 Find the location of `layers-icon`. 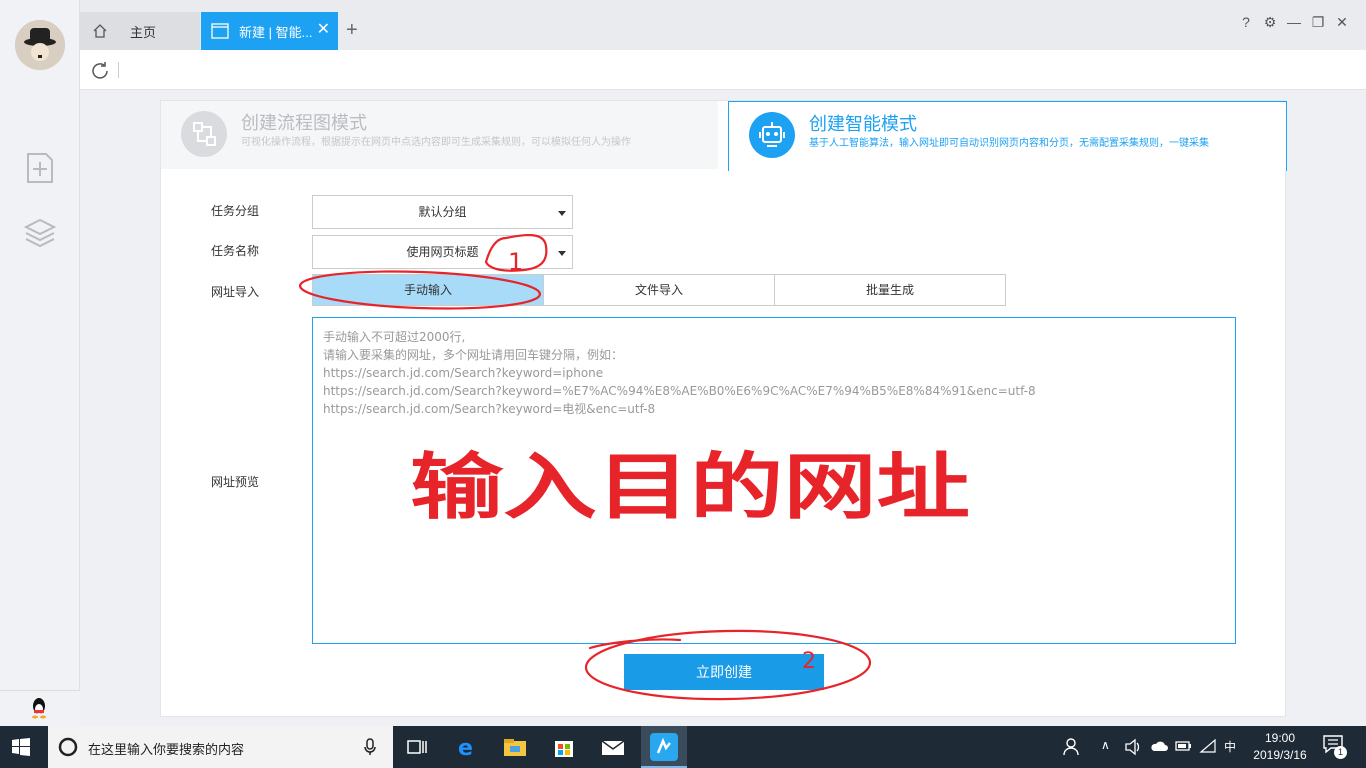

layers-icon is located at coordinates (40, 233).